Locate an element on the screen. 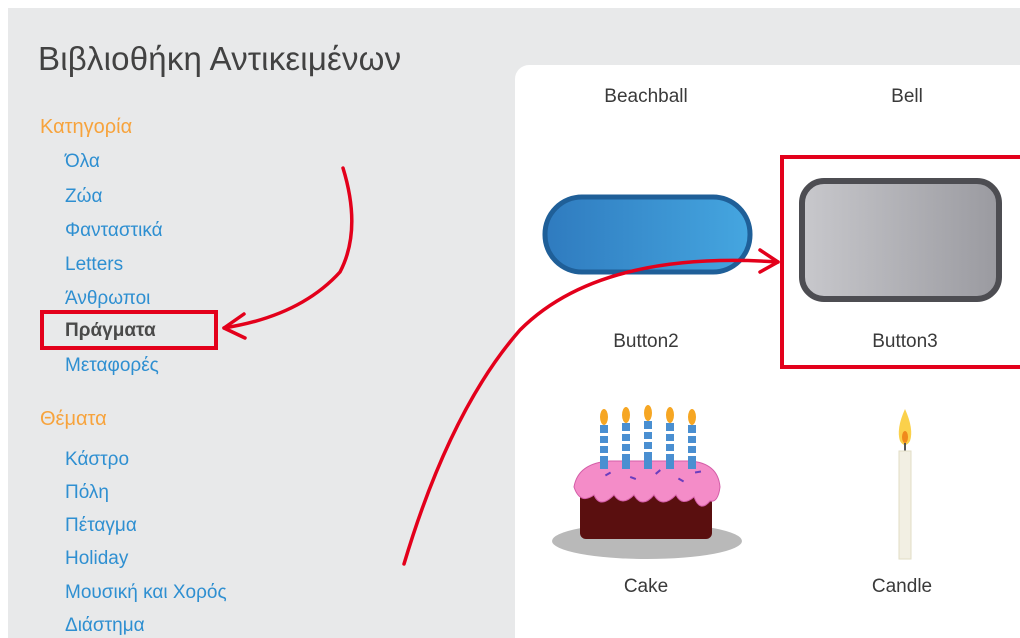 The height and width of the screenshot is (638, 1020). category-item-people: Άνθρωποι is located at coordinates (107, 299).